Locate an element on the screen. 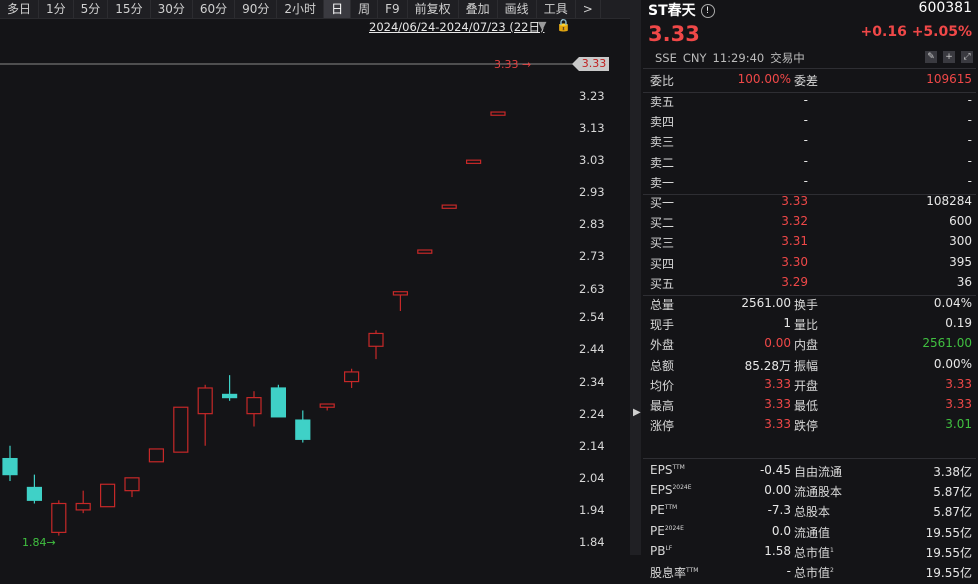 This screenshot has width=978, height=584. stat-row: 最高 3.33 最低 3.33 is located at coordinates (809, 407).